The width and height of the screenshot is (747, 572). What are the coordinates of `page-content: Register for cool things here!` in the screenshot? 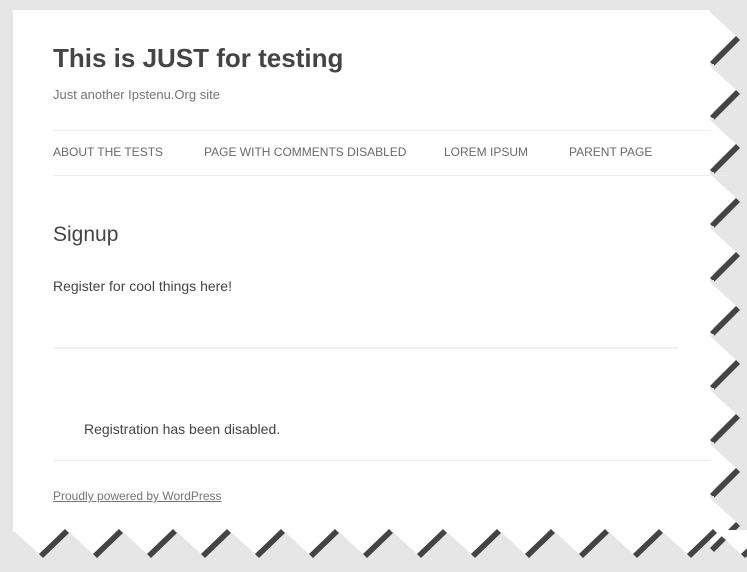 It's located at (142, 286).